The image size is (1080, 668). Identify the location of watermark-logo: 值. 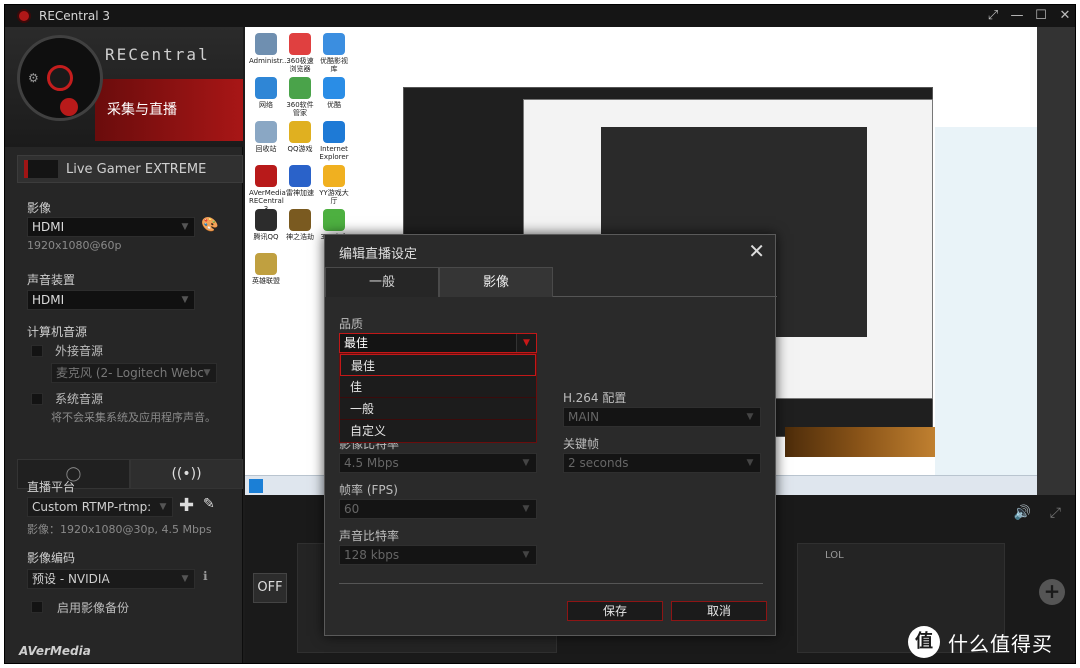
(924, 642).